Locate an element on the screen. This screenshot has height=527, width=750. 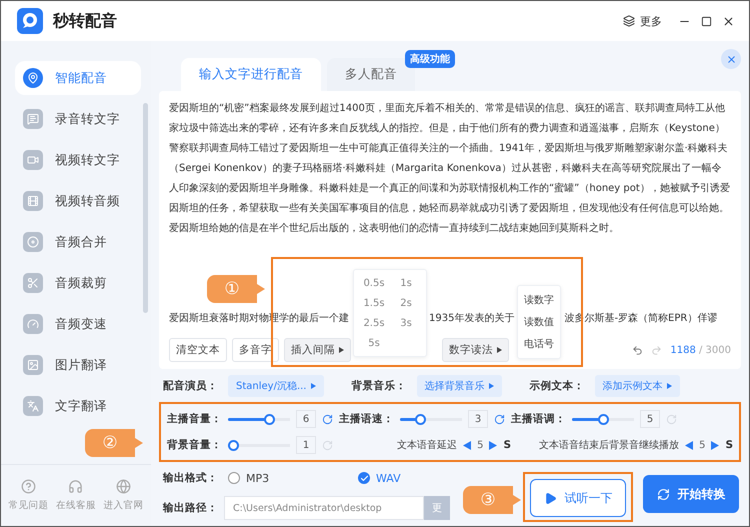
more-button: 更多 is located at coordinates (642, 21).